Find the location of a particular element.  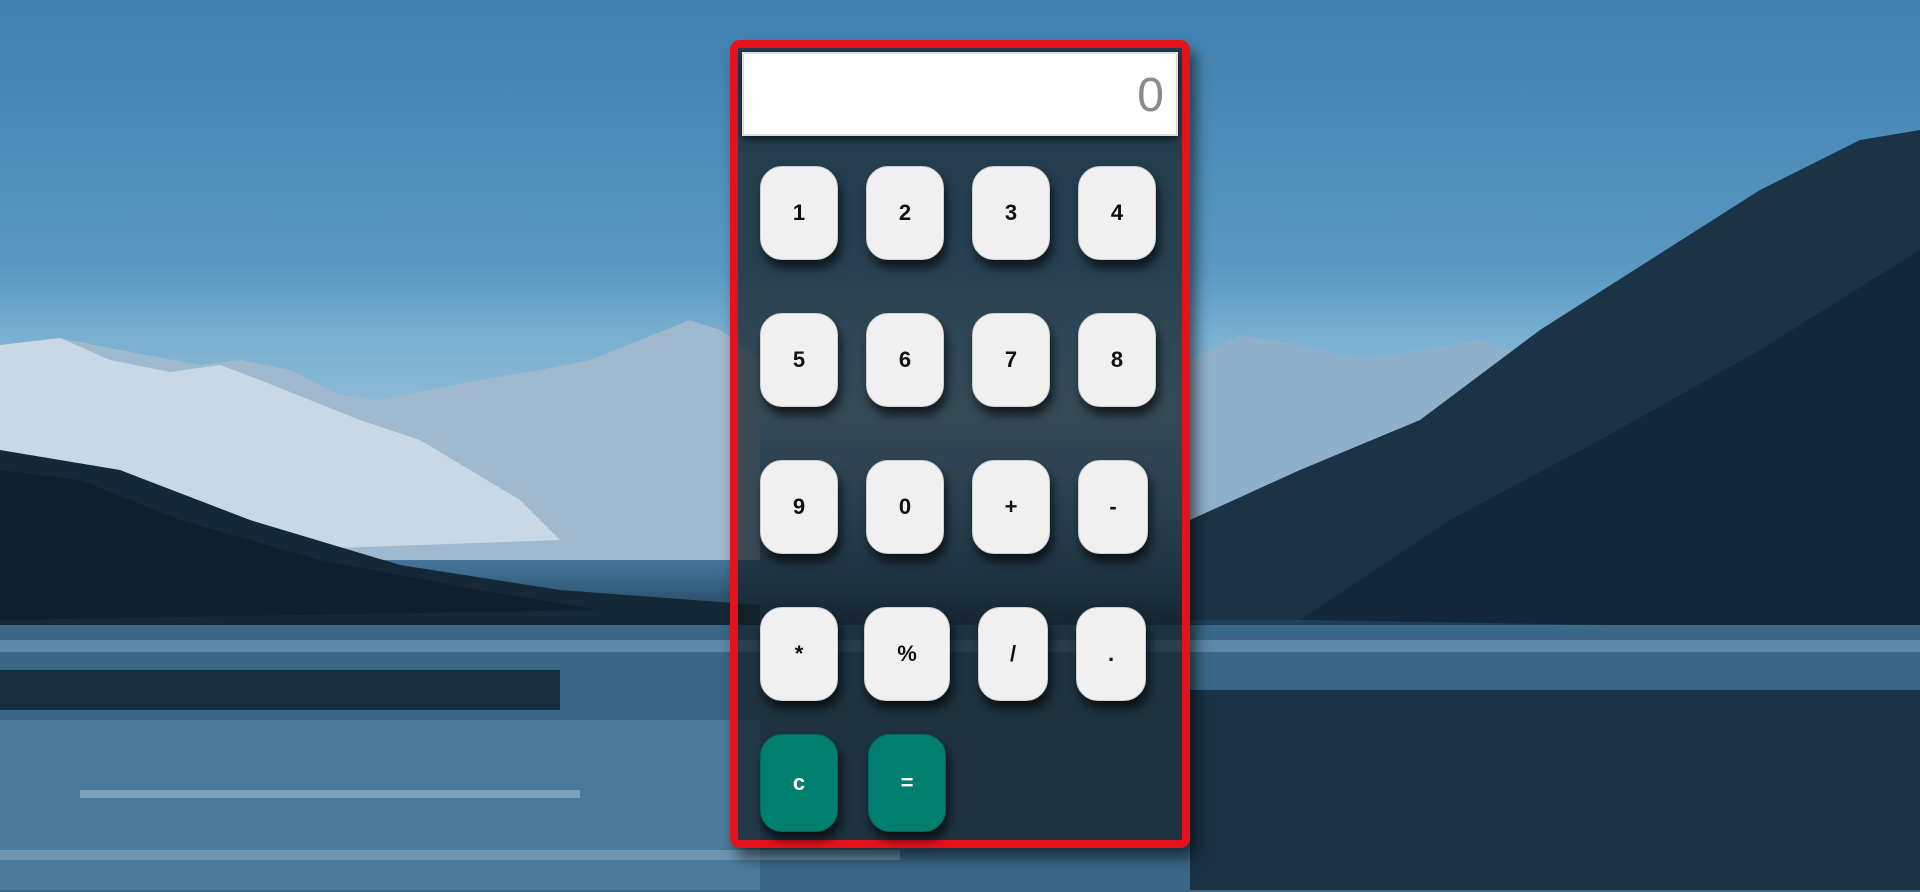

key-9: 9 is located at coordinates (799, 507).